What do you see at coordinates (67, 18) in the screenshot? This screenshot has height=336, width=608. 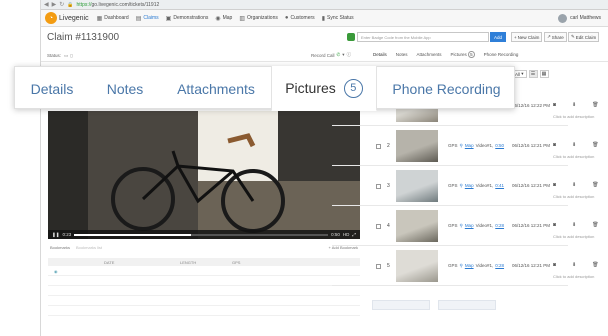 I see `logo: ◔ Livegenic` at bounding box center [67, 18].